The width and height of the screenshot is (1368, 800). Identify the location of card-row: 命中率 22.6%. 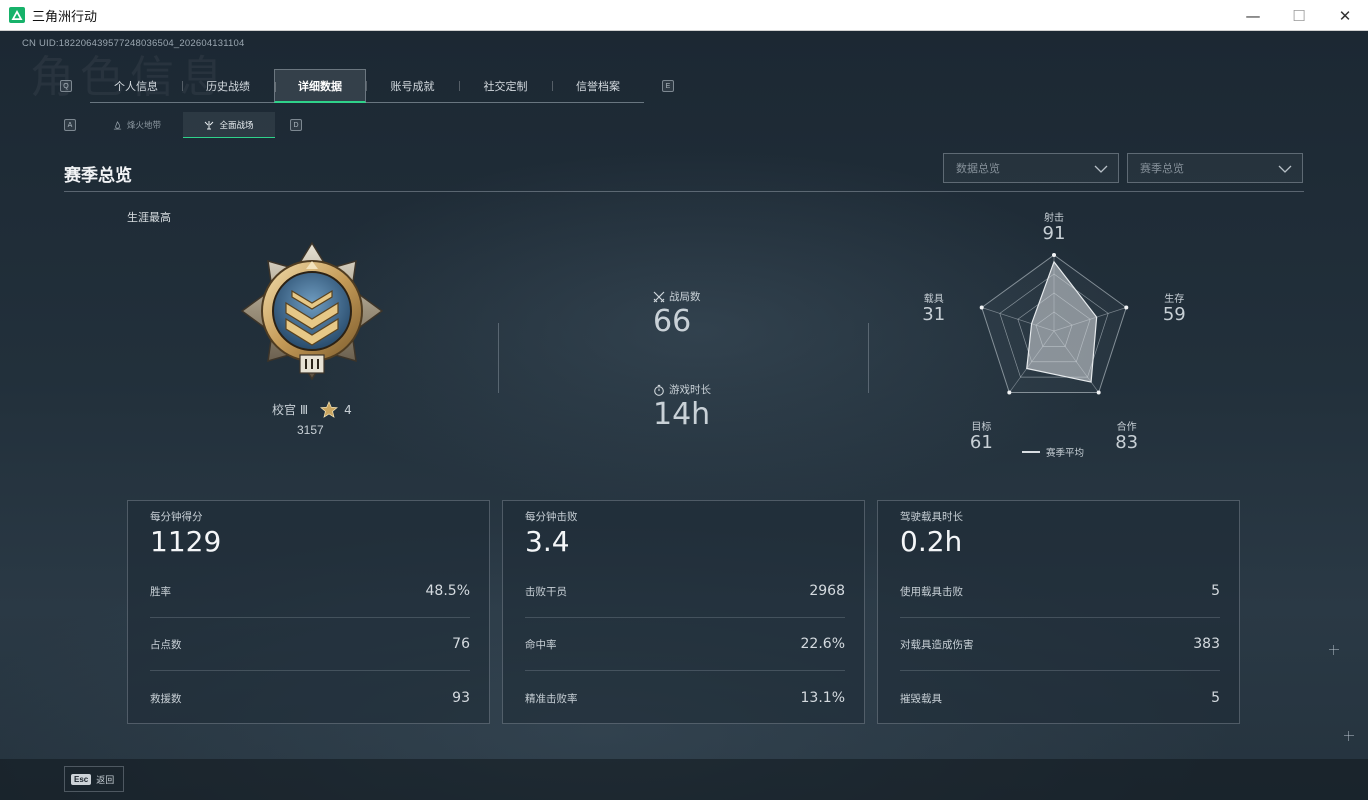
(685, 644).